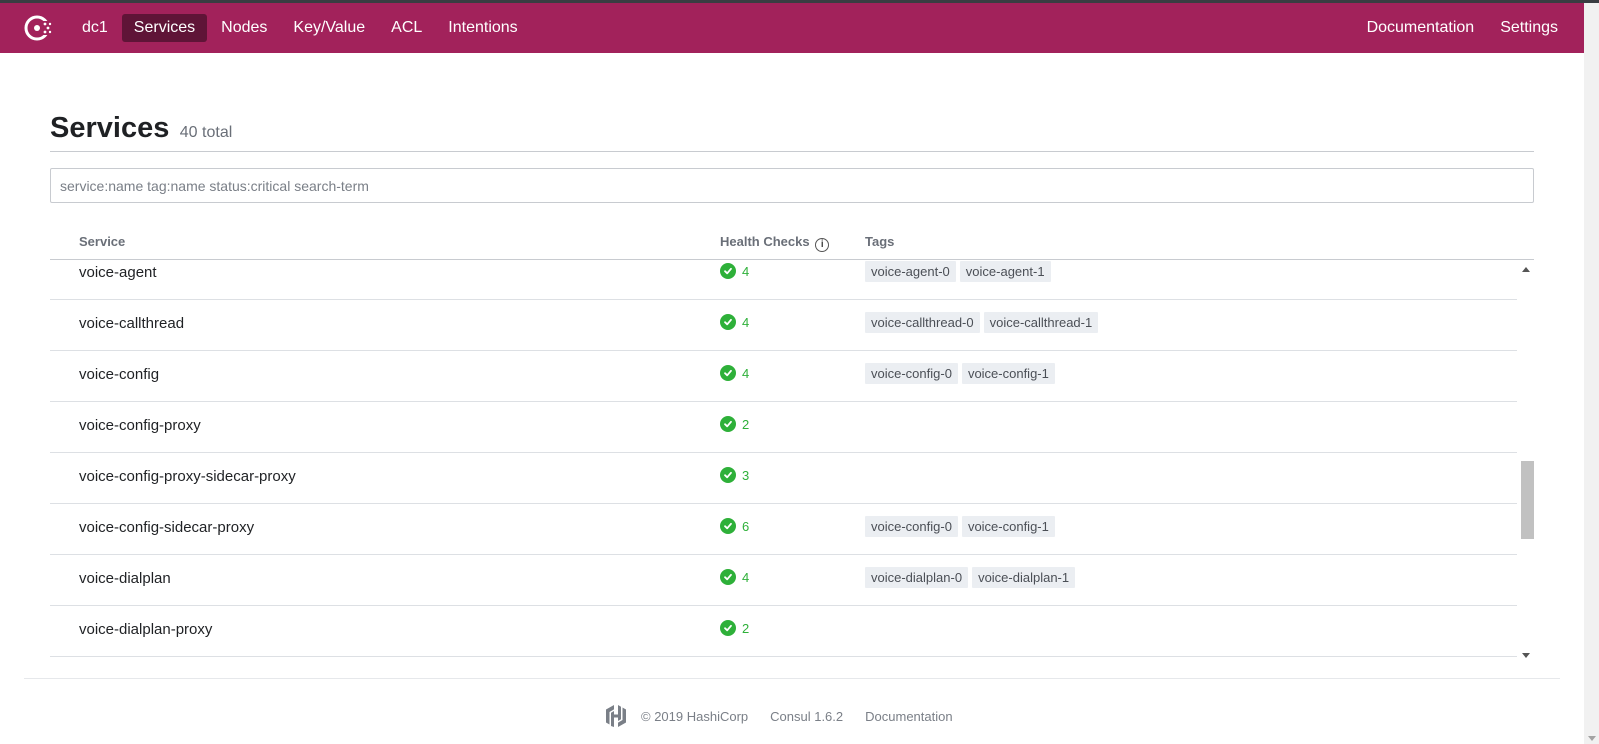 The width and height of the screenshot is (1599, 744). What do you see at coordinates (1526, 269) in the screenshot?
I see `scroll-up-icon` at bounding box center [1526, 269].